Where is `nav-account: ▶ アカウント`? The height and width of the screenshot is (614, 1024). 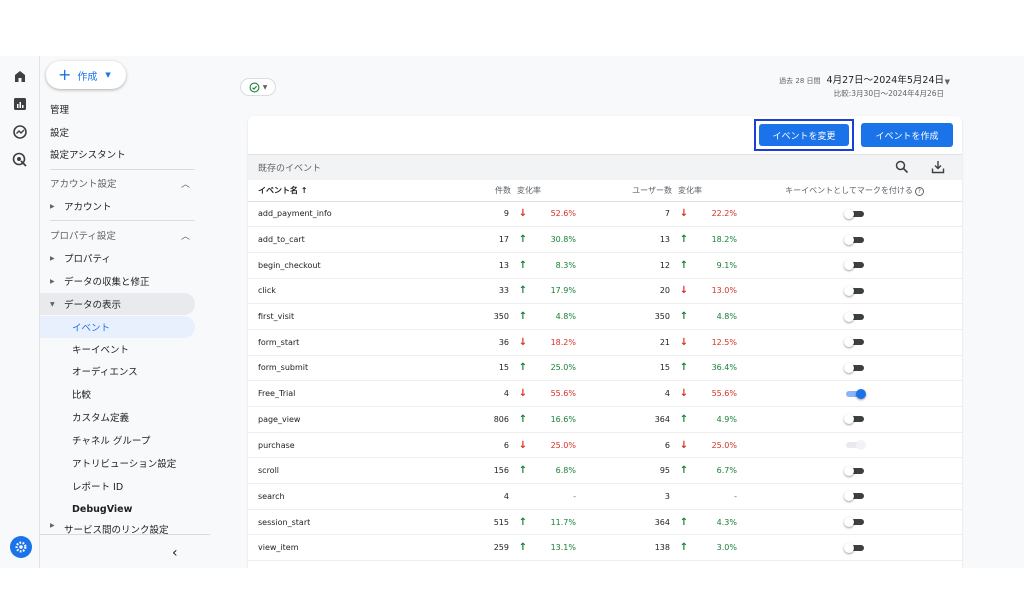
nav-account: ▶ アカウント is located at coordinates (81, 206).